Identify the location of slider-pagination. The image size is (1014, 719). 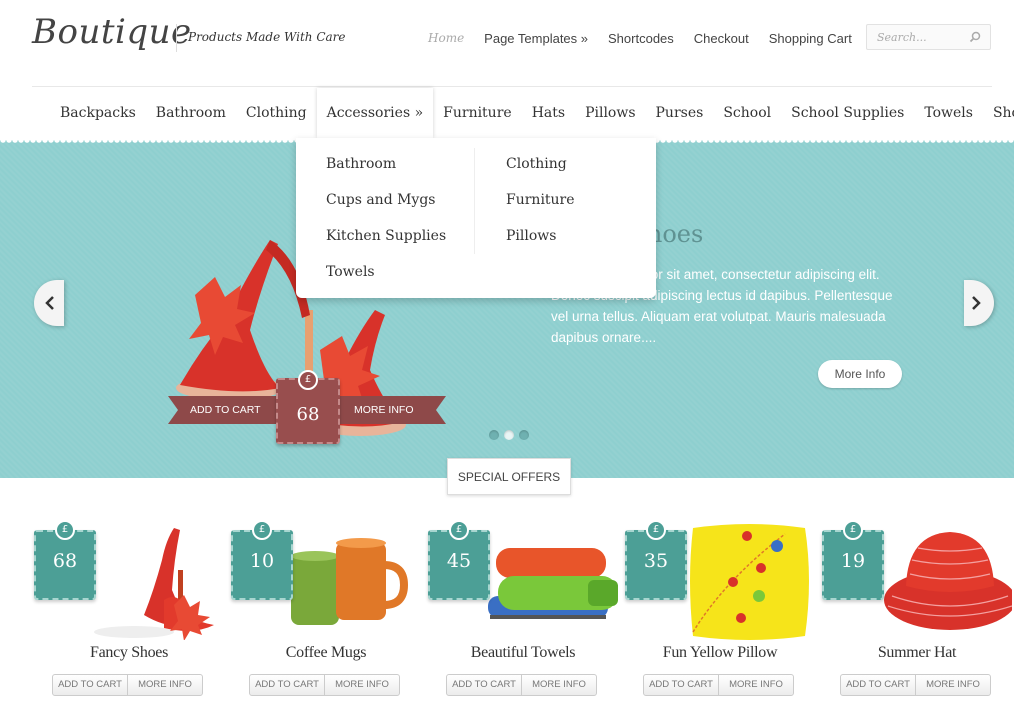
(509, 435).